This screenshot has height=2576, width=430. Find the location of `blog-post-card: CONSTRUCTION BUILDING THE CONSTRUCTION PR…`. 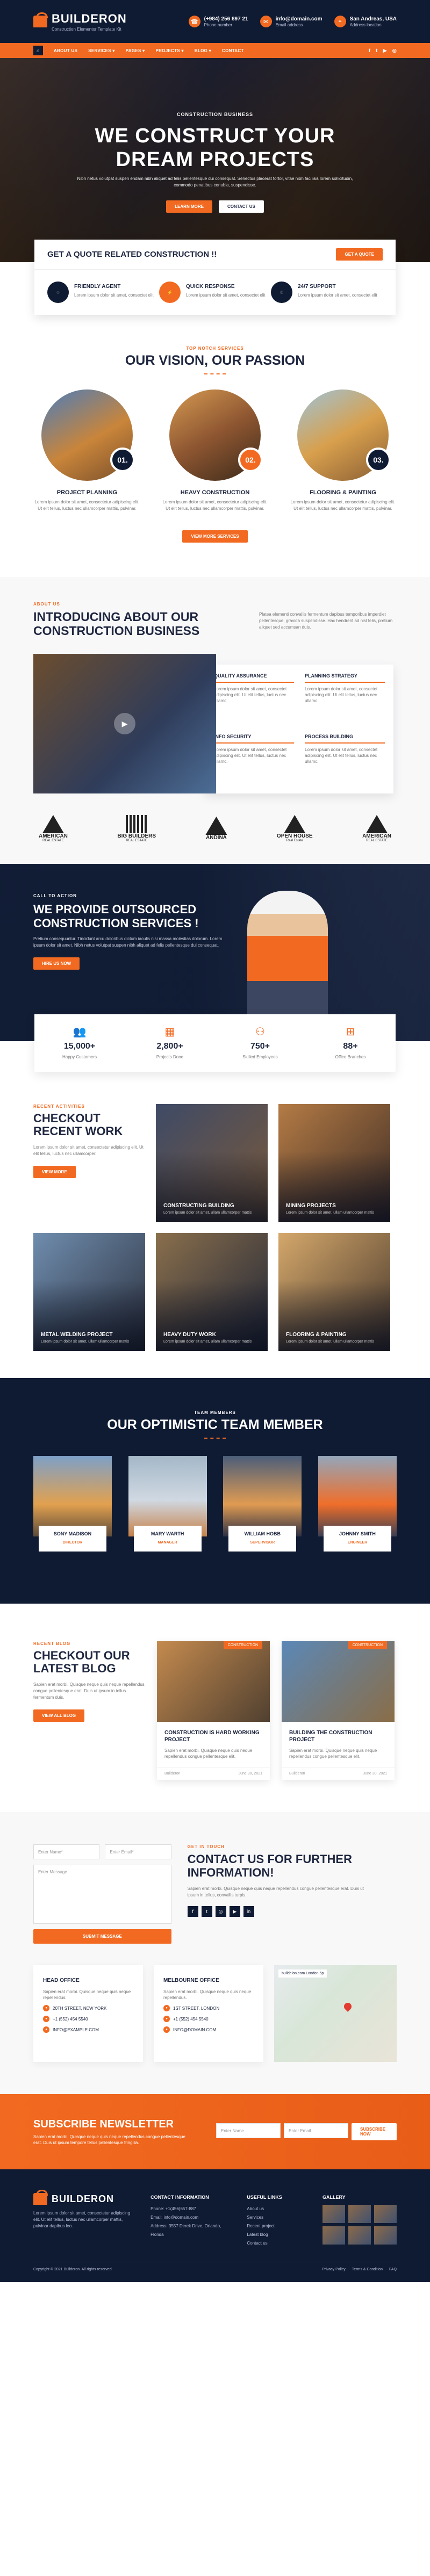

blog-post-card: CONSTRUCTION BUILDING THE CONSTRUCTION PR… is located at coordinates (338, 1711).